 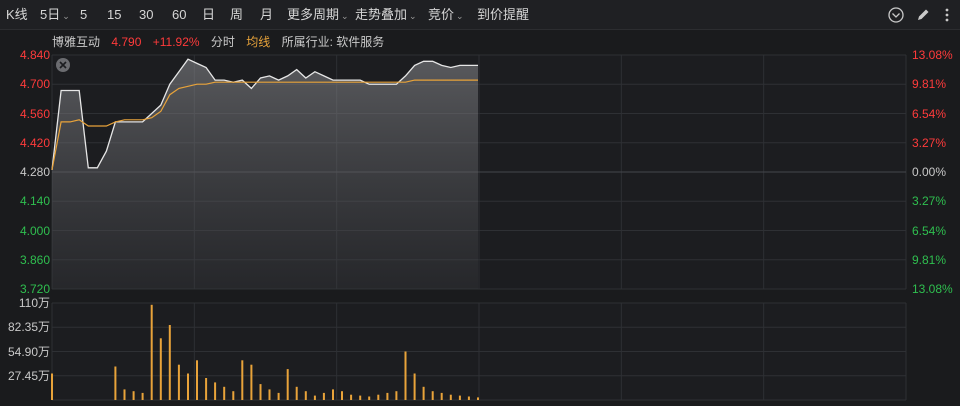 I want to click on price-tick-label: 4.700, so click(x=34, y=84).